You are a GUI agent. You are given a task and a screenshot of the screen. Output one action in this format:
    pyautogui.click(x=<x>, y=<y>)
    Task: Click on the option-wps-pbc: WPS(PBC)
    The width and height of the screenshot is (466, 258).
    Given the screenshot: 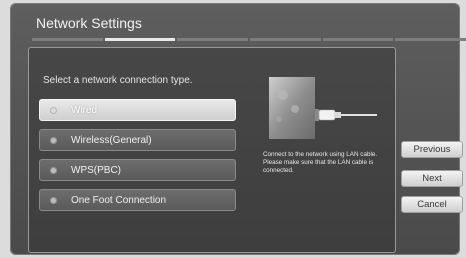 What is the action you would take?
    pyautogui.click(x=137, y=170)
    